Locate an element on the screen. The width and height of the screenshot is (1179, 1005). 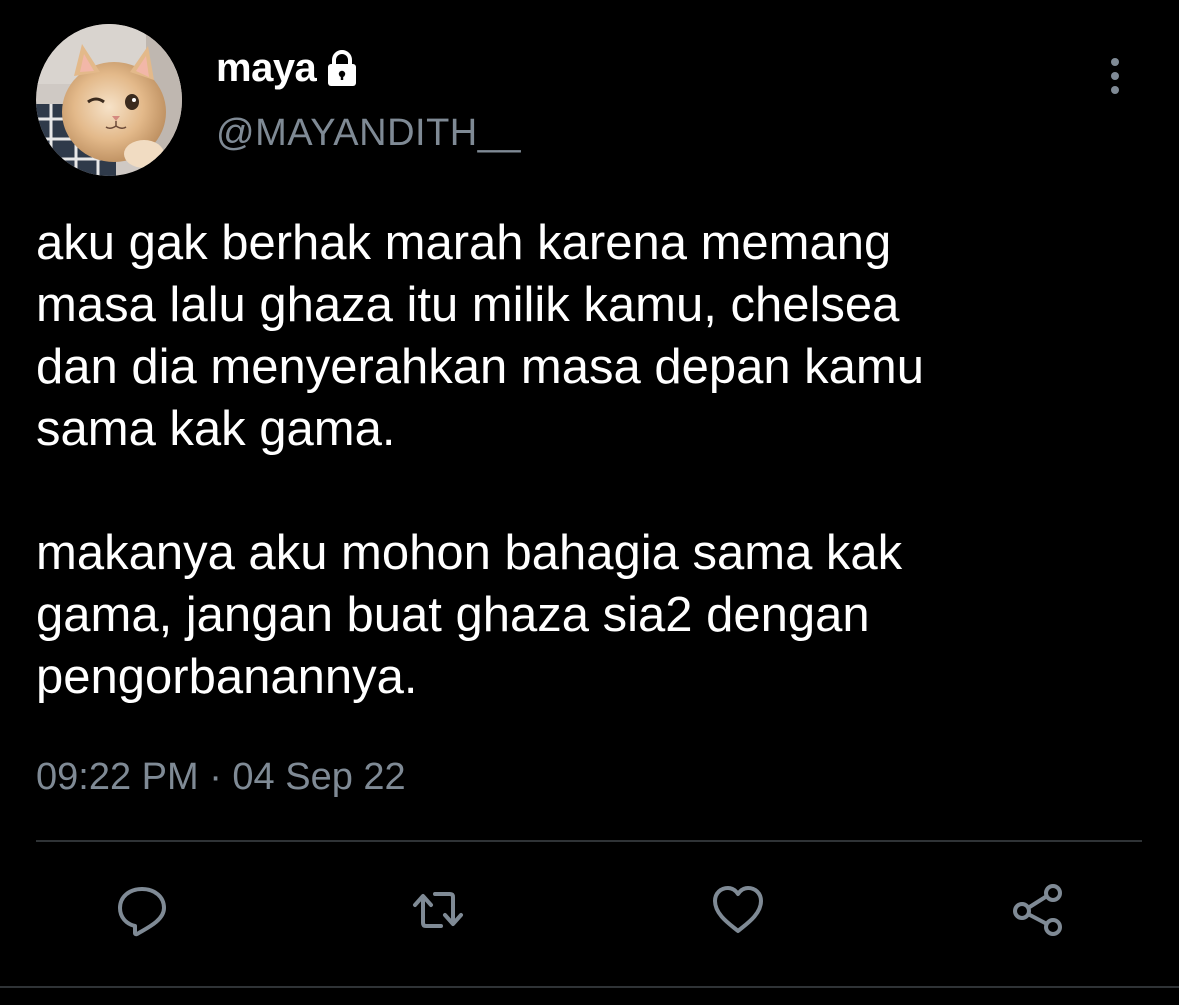
more-options-button is located at coordinates (1115, 76).